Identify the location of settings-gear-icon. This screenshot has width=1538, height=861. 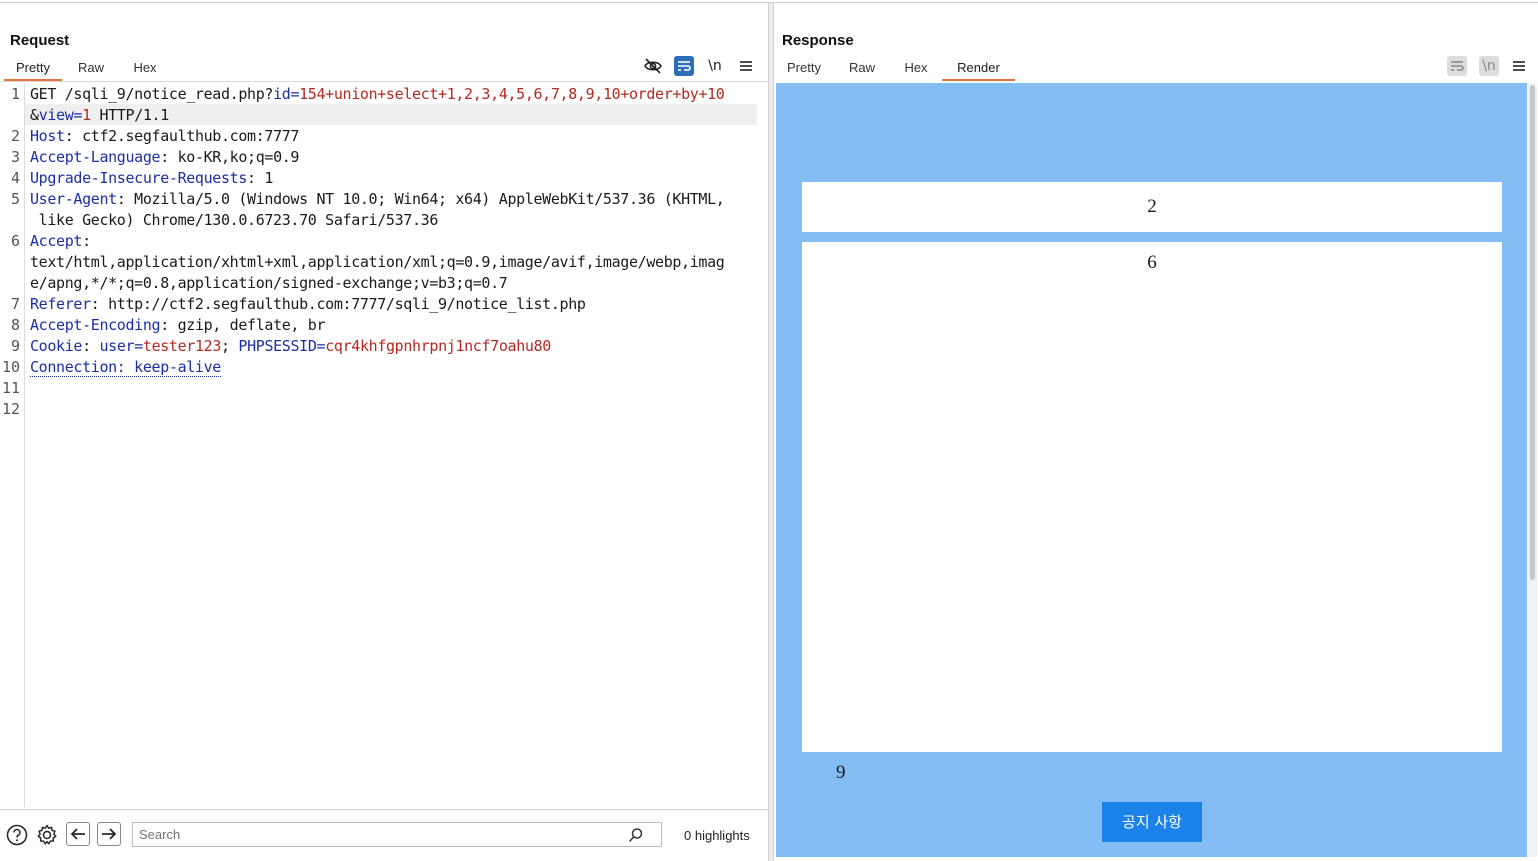
(47, 835).